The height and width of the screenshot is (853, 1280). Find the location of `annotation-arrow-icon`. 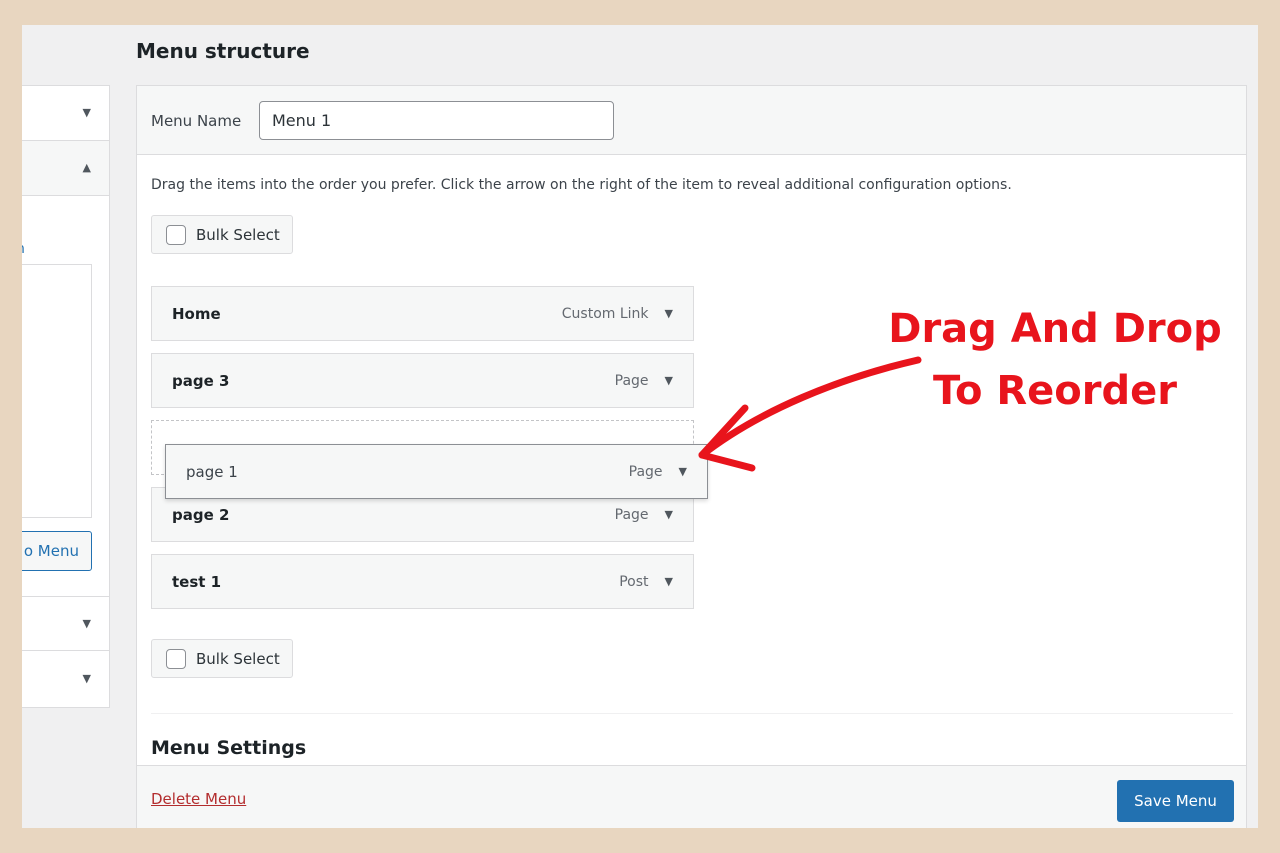

annotation-arrow-icon is located at coordinates (810, 414).